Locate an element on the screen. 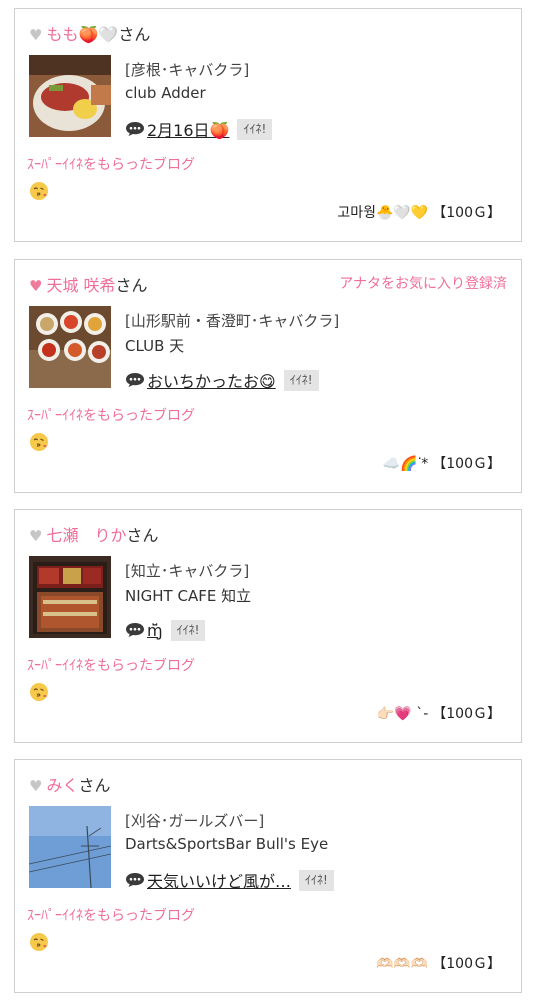  blog-title-link: ɱ̆̈ is located at coordinates (155, 630).